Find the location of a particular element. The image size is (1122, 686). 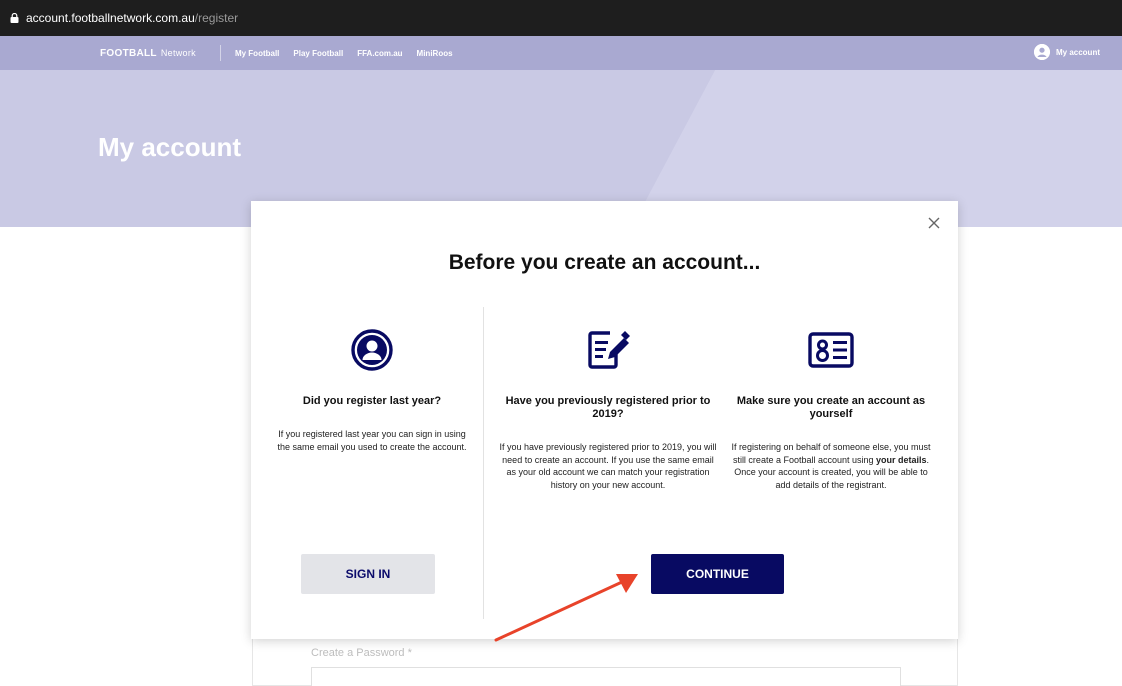

nav-link-ffa: FFA.com.au is located at coordinates (379, 53).